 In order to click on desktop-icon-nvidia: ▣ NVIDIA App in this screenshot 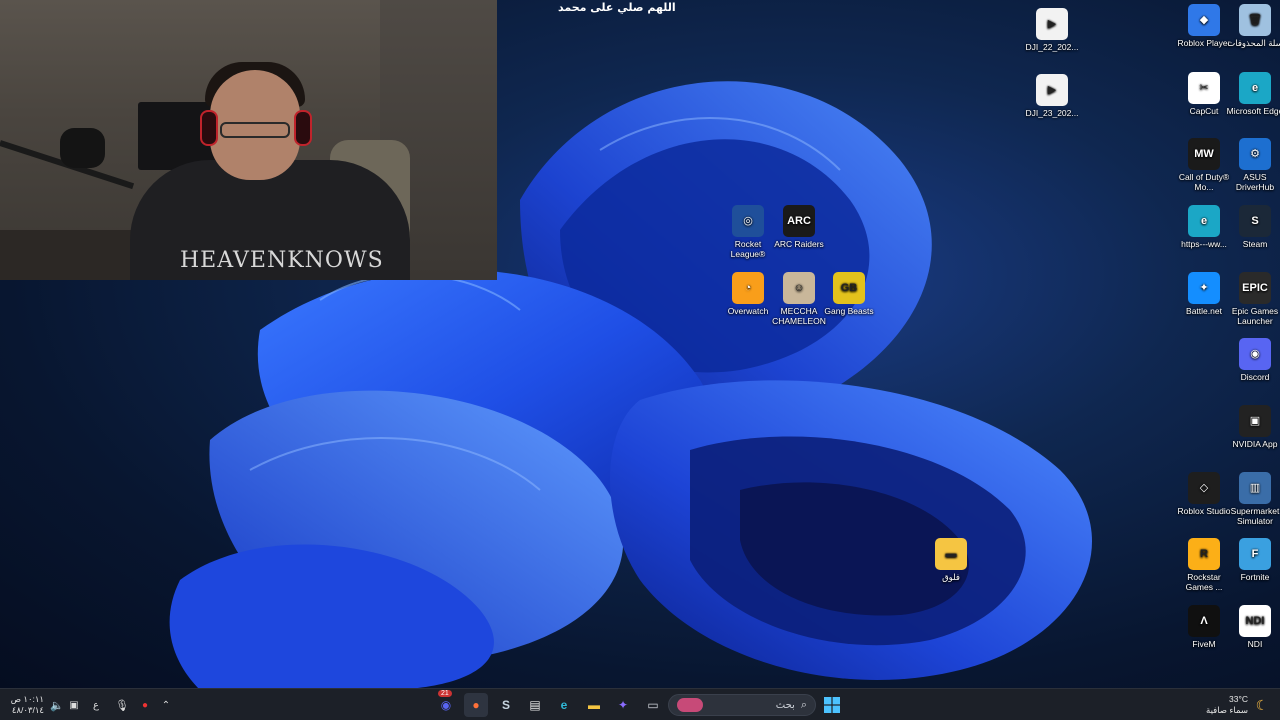, I will do `click(1253, 427)`.